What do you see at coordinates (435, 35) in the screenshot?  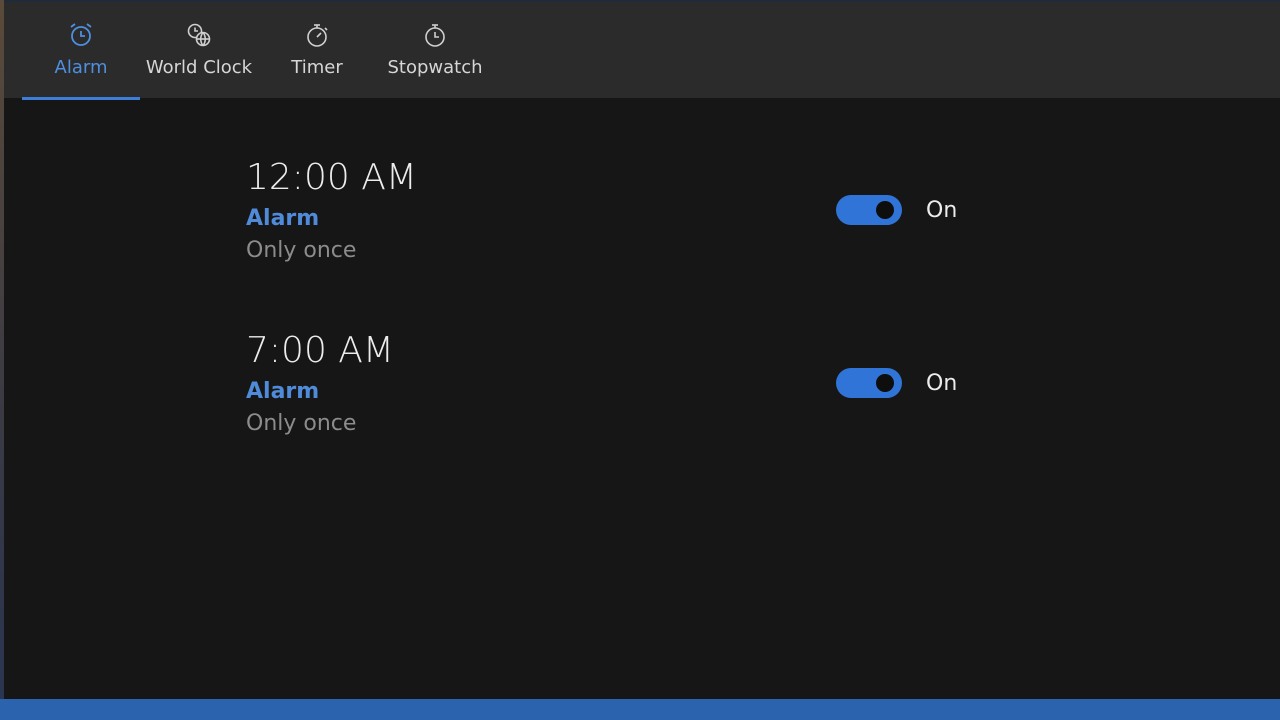 I see `stopwatch-icon` at bounding box center [435, 35].